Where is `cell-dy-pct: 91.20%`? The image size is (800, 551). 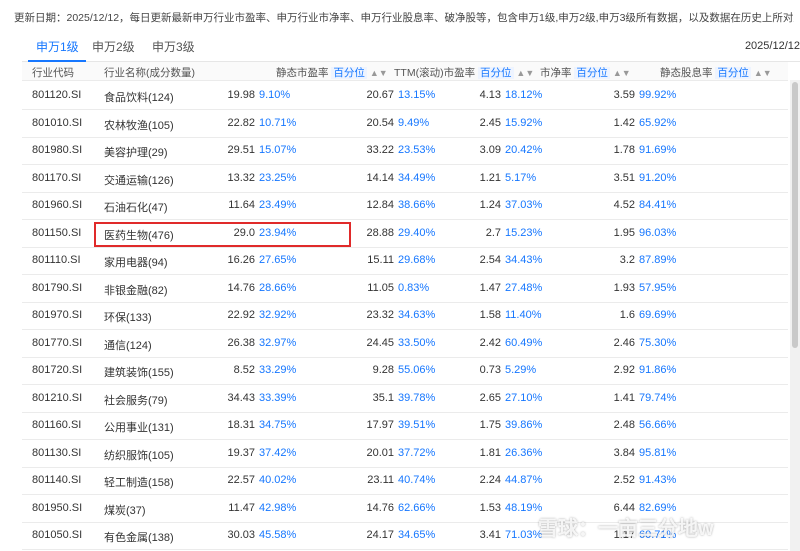 cell-dy-pct: 91.20% is located at coordinates (658, 177).